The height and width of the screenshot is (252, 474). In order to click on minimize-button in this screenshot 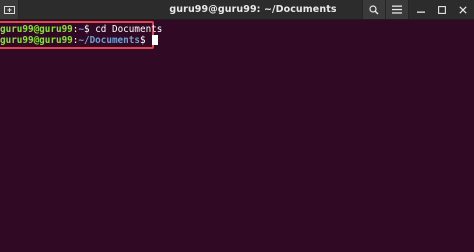, I will do `click(421, 9)`.